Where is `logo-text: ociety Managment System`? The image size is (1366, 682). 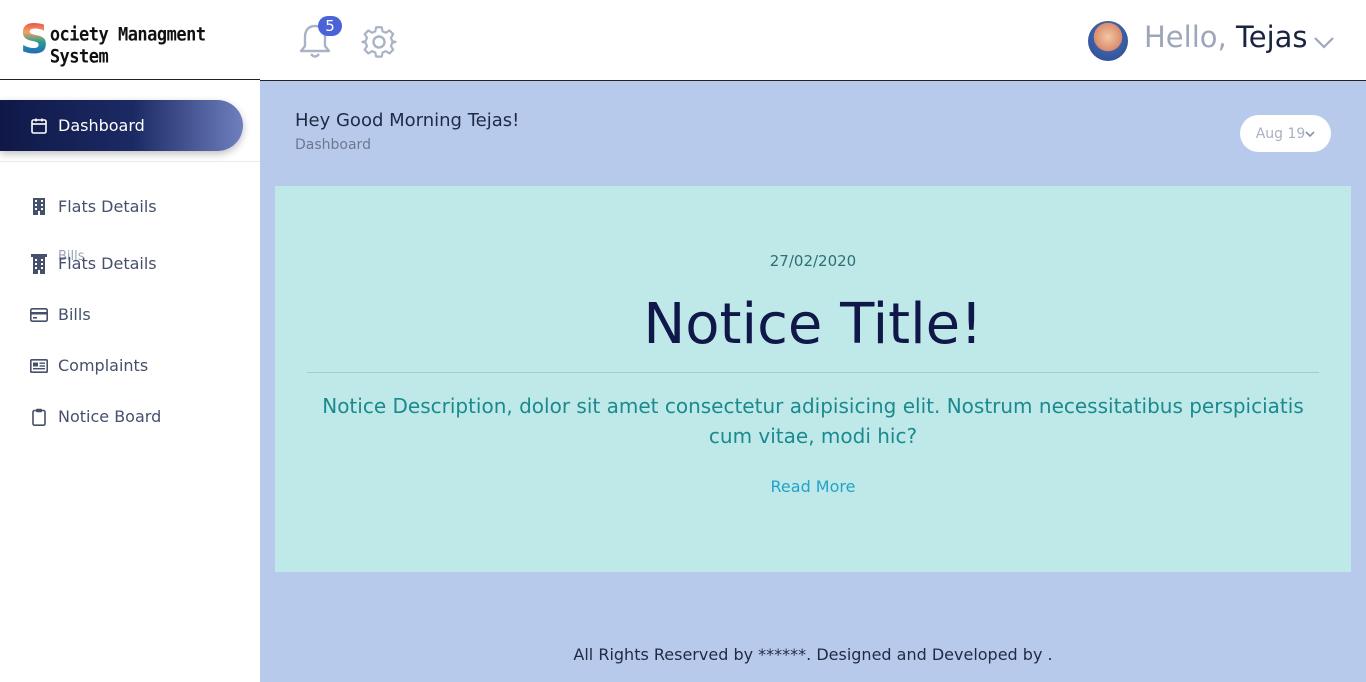 logo-text: ociety Managment System is located at coordinates (127, 45).